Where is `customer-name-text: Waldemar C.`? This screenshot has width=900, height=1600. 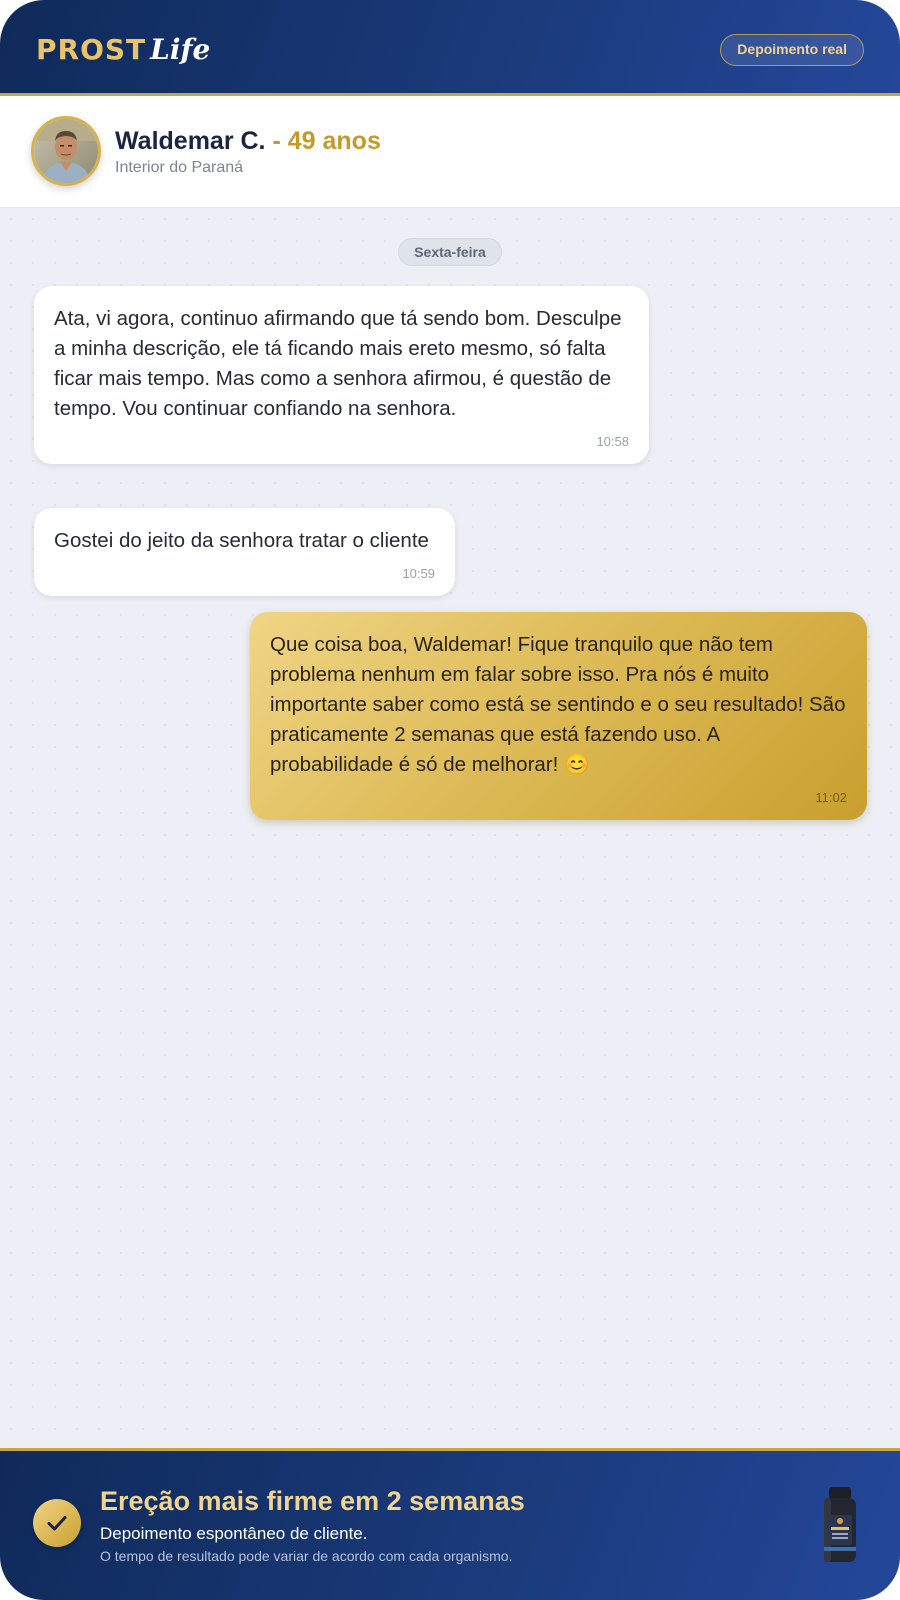 customer-name-text: Waldemar C. is located at coordinates (190, 141).